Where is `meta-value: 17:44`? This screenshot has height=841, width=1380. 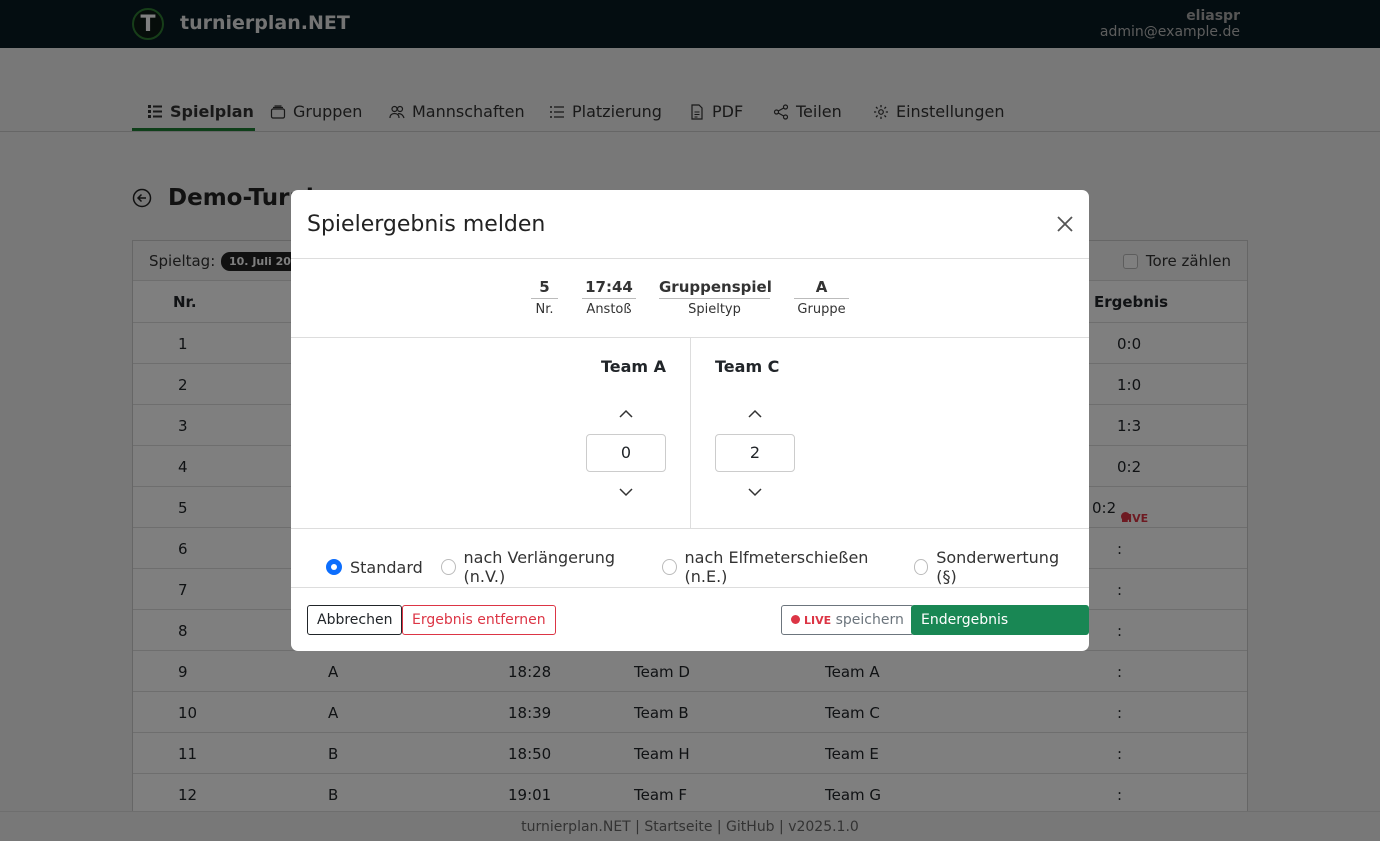
meta-value: 17:44 is located at coordinates (609, 288).